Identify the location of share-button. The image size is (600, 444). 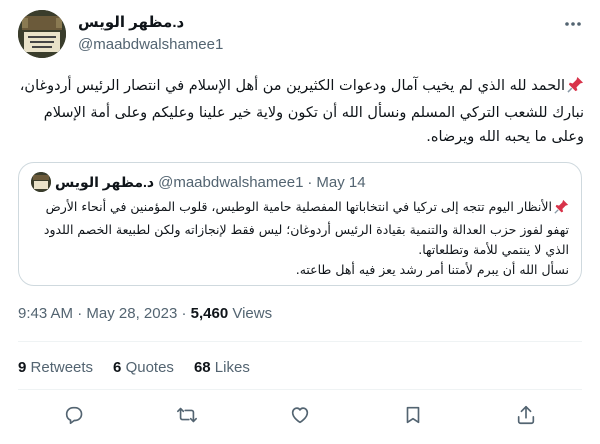
(526, 415).